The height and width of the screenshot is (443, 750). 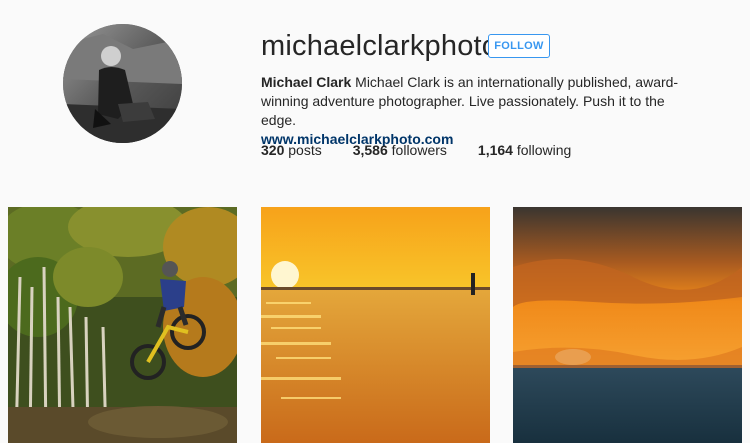 What do you see at coordinates (370, 150) in the screenshot?
I see `followers-count: 3,586` at bounding box center [370, 150].